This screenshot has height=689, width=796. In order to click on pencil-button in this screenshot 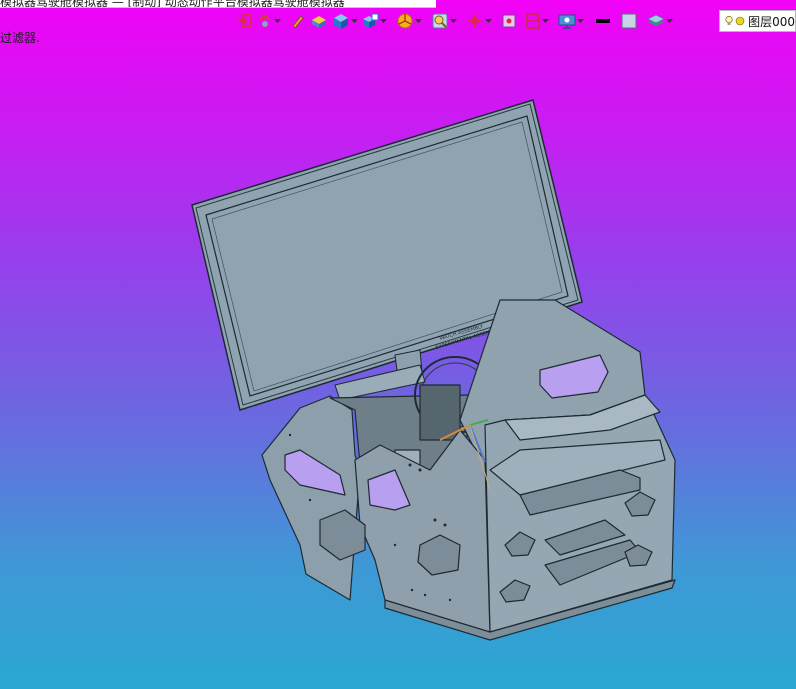, I will do `click(298, 21)`.